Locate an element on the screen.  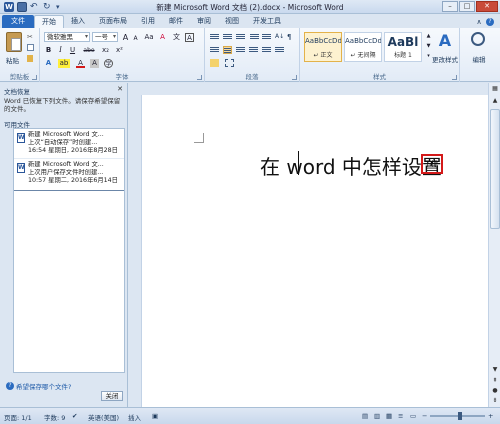
bullets-icon is located at coordinates (214, 37).